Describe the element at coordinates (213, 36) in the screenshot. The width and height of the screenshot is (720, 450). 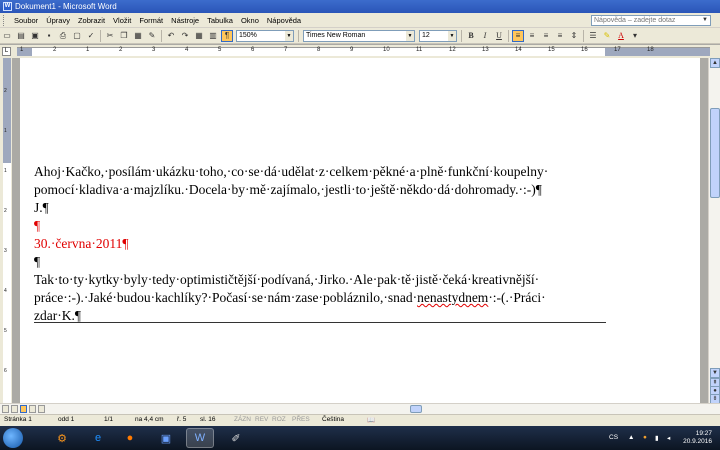
I see `columns-icon: ▥` at that location.